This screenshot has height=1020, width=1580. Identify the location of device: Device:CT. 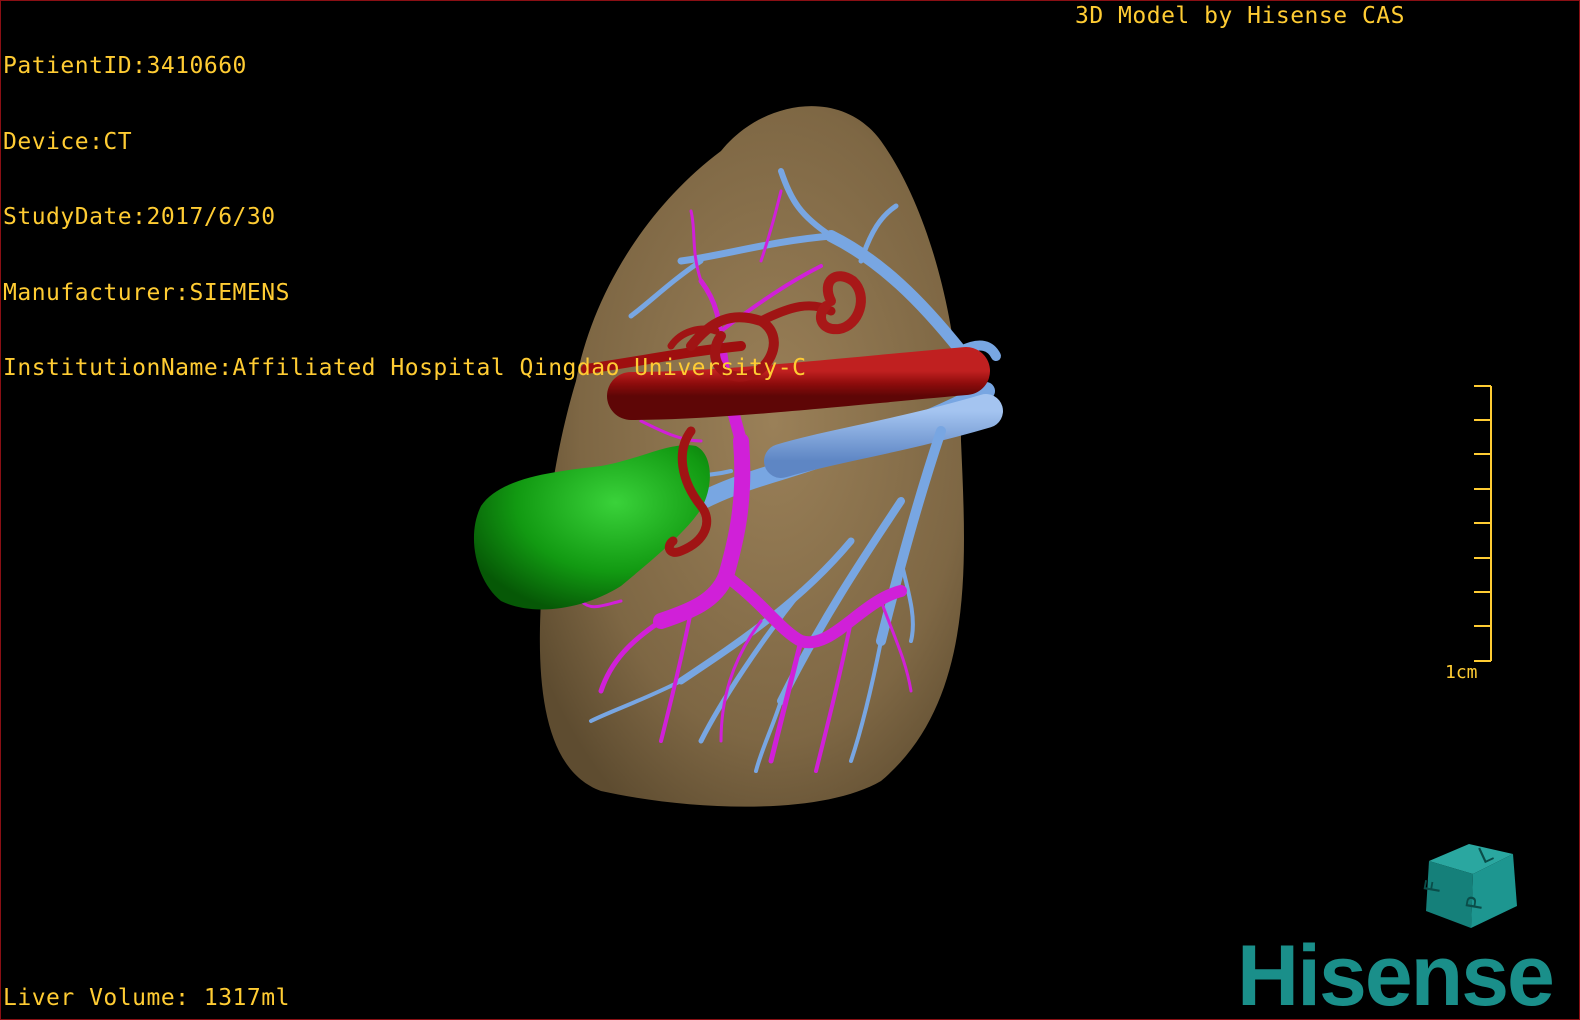
(68, 141).